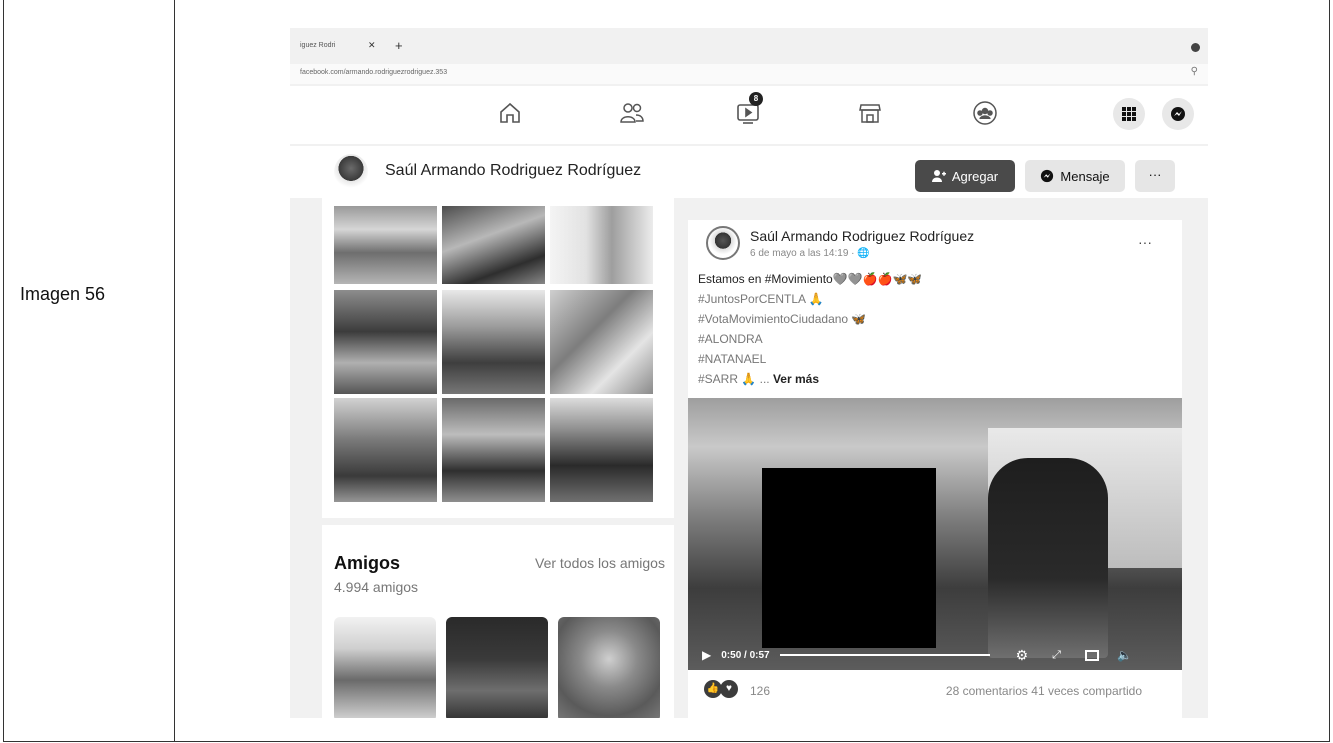 This screenshot has width=1333, height=743. I want to click on profile-name: Saúl Armando Rodriguez Rodríguez, so click(513, 171).